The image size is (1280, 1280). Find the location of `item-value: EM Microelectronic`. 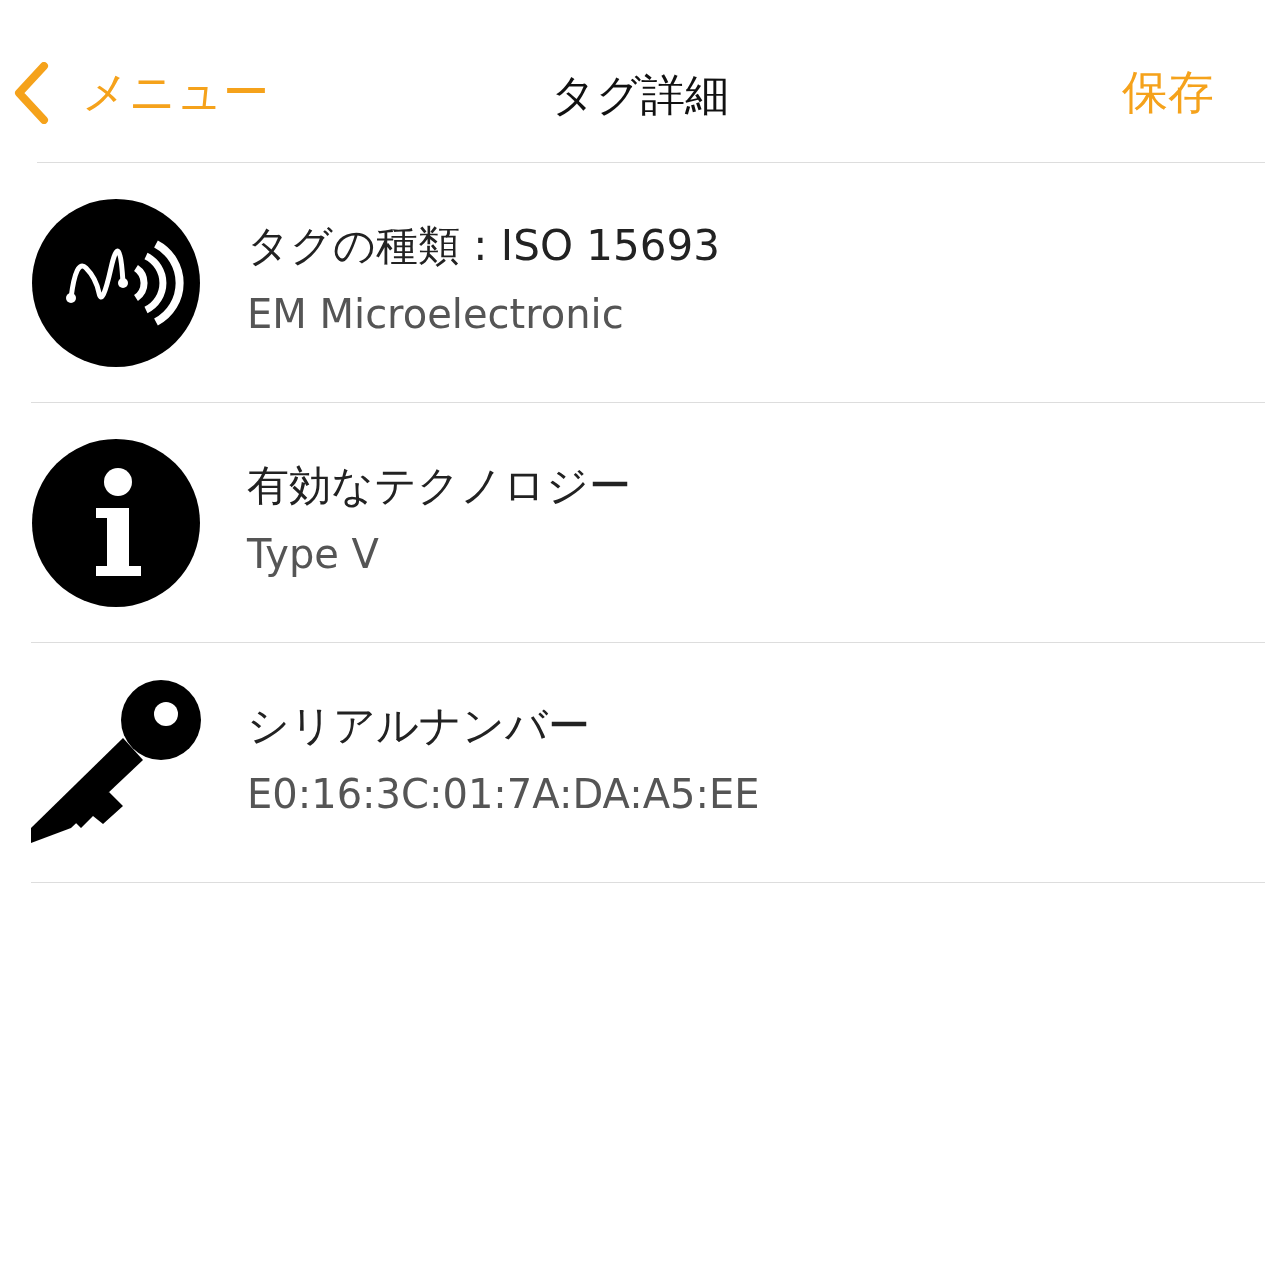

item-value: EM Microelectronic is located at coordinates (436, 313).